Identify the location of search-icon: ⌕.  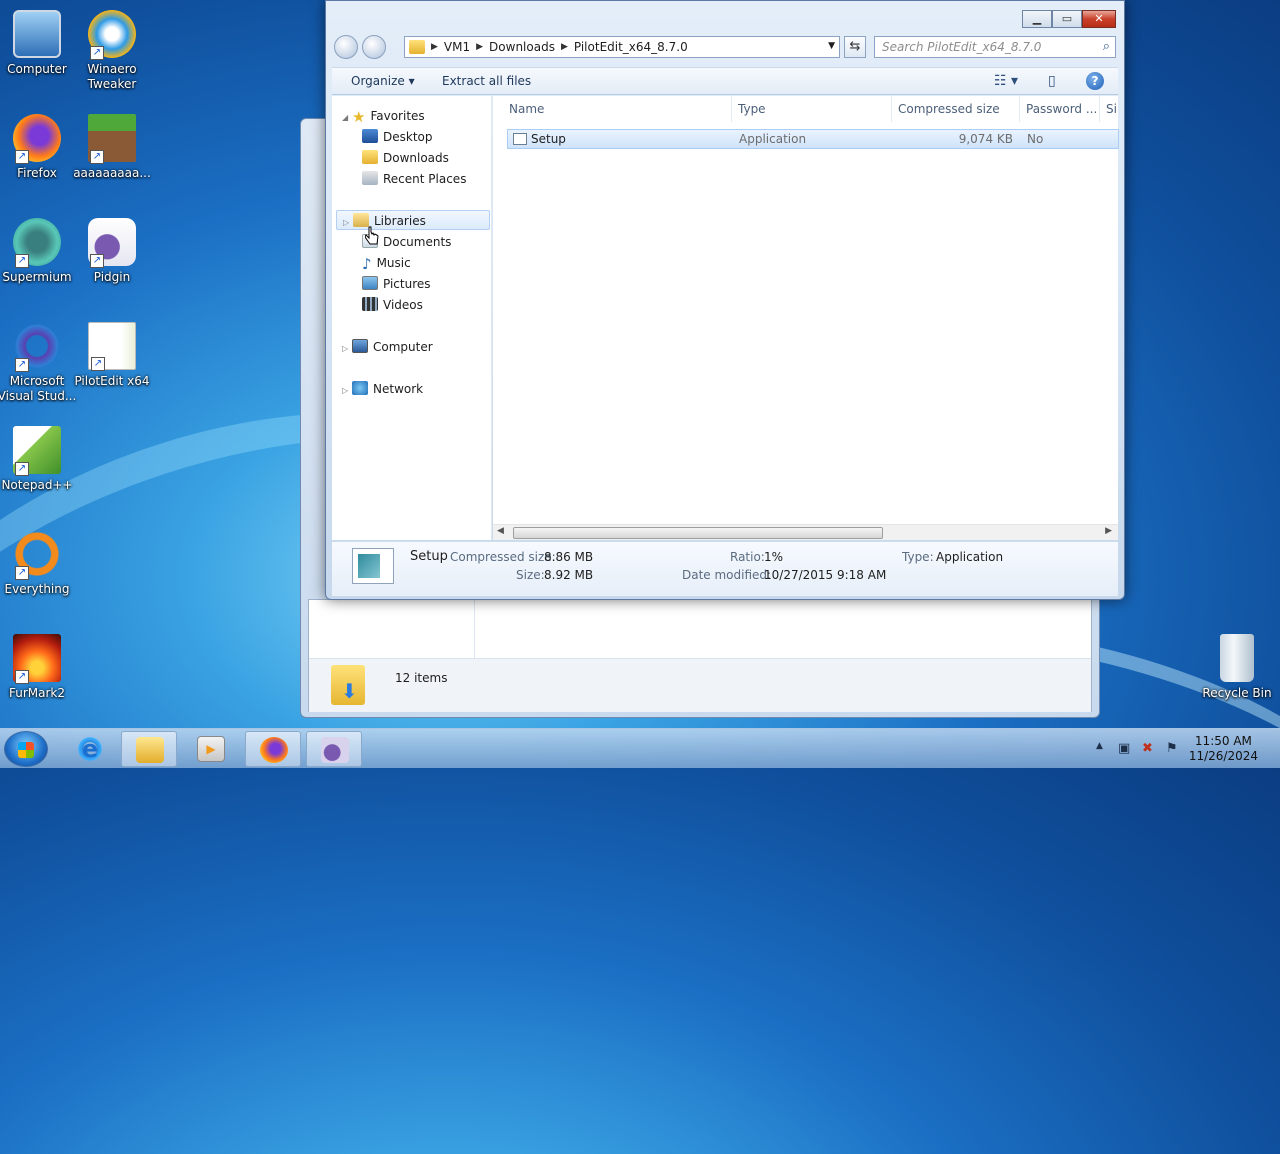
(1106, 47).